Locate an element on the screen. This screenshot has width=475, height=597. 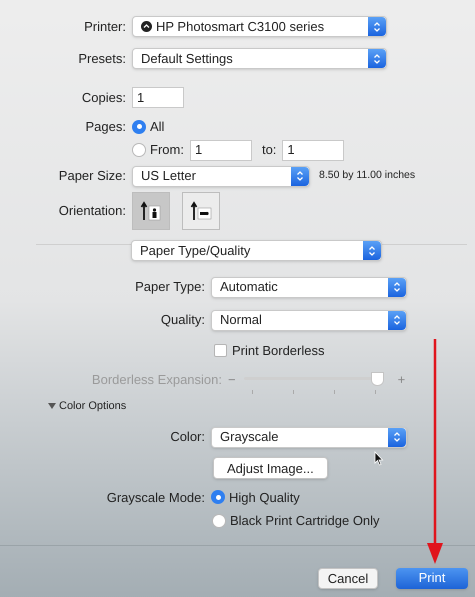
landscape-page-icon is located at coordinates (201, 211).